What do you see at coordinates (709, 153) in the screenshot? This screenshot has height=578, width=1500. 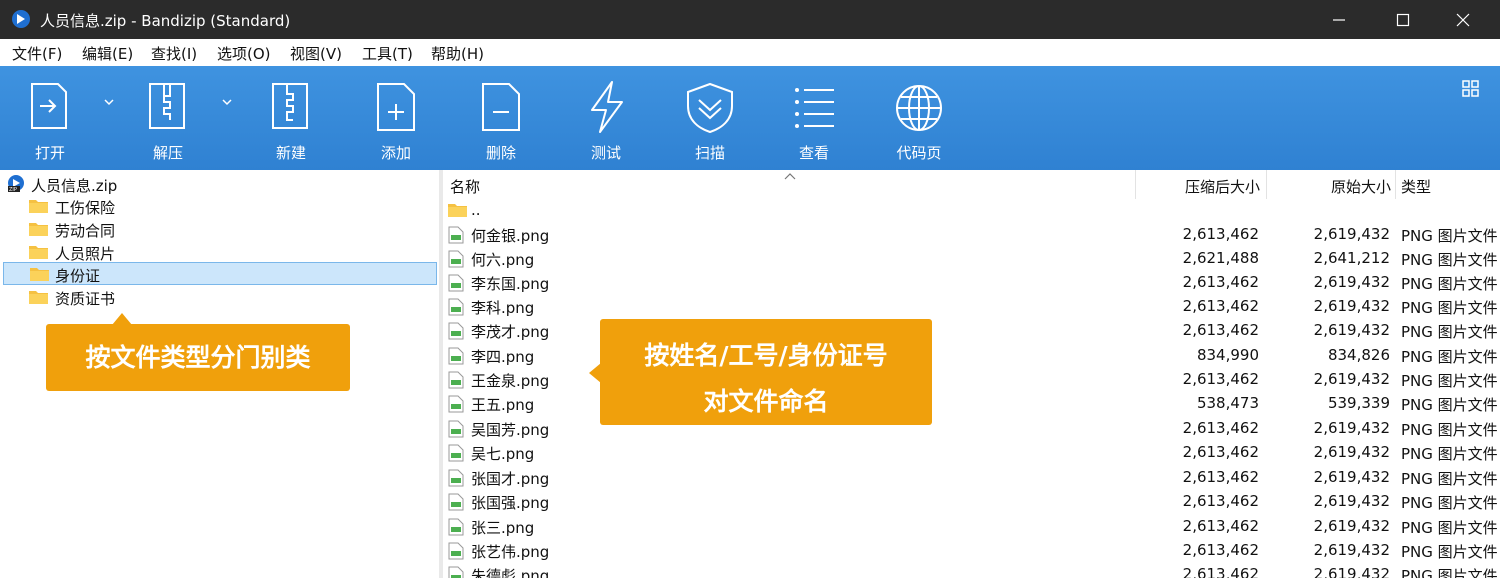 I see `scan-label: 扫描` at bounding box center [709, 153].